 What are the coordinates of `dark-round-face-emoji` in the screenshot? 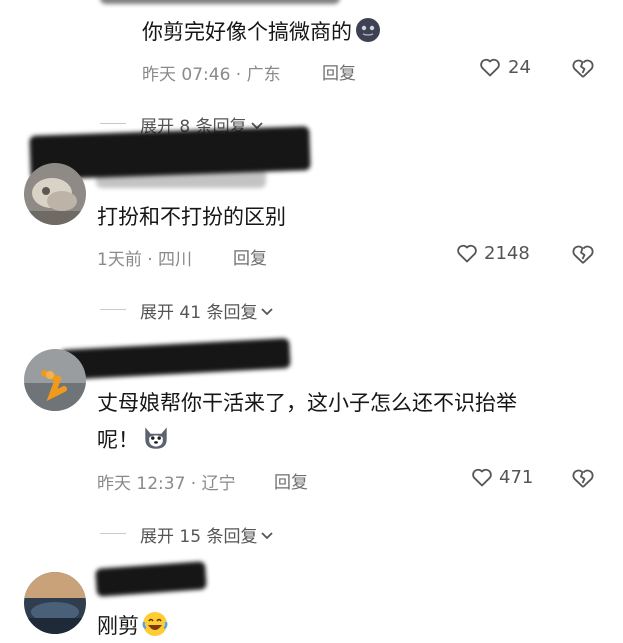 It's located at (368, 30).